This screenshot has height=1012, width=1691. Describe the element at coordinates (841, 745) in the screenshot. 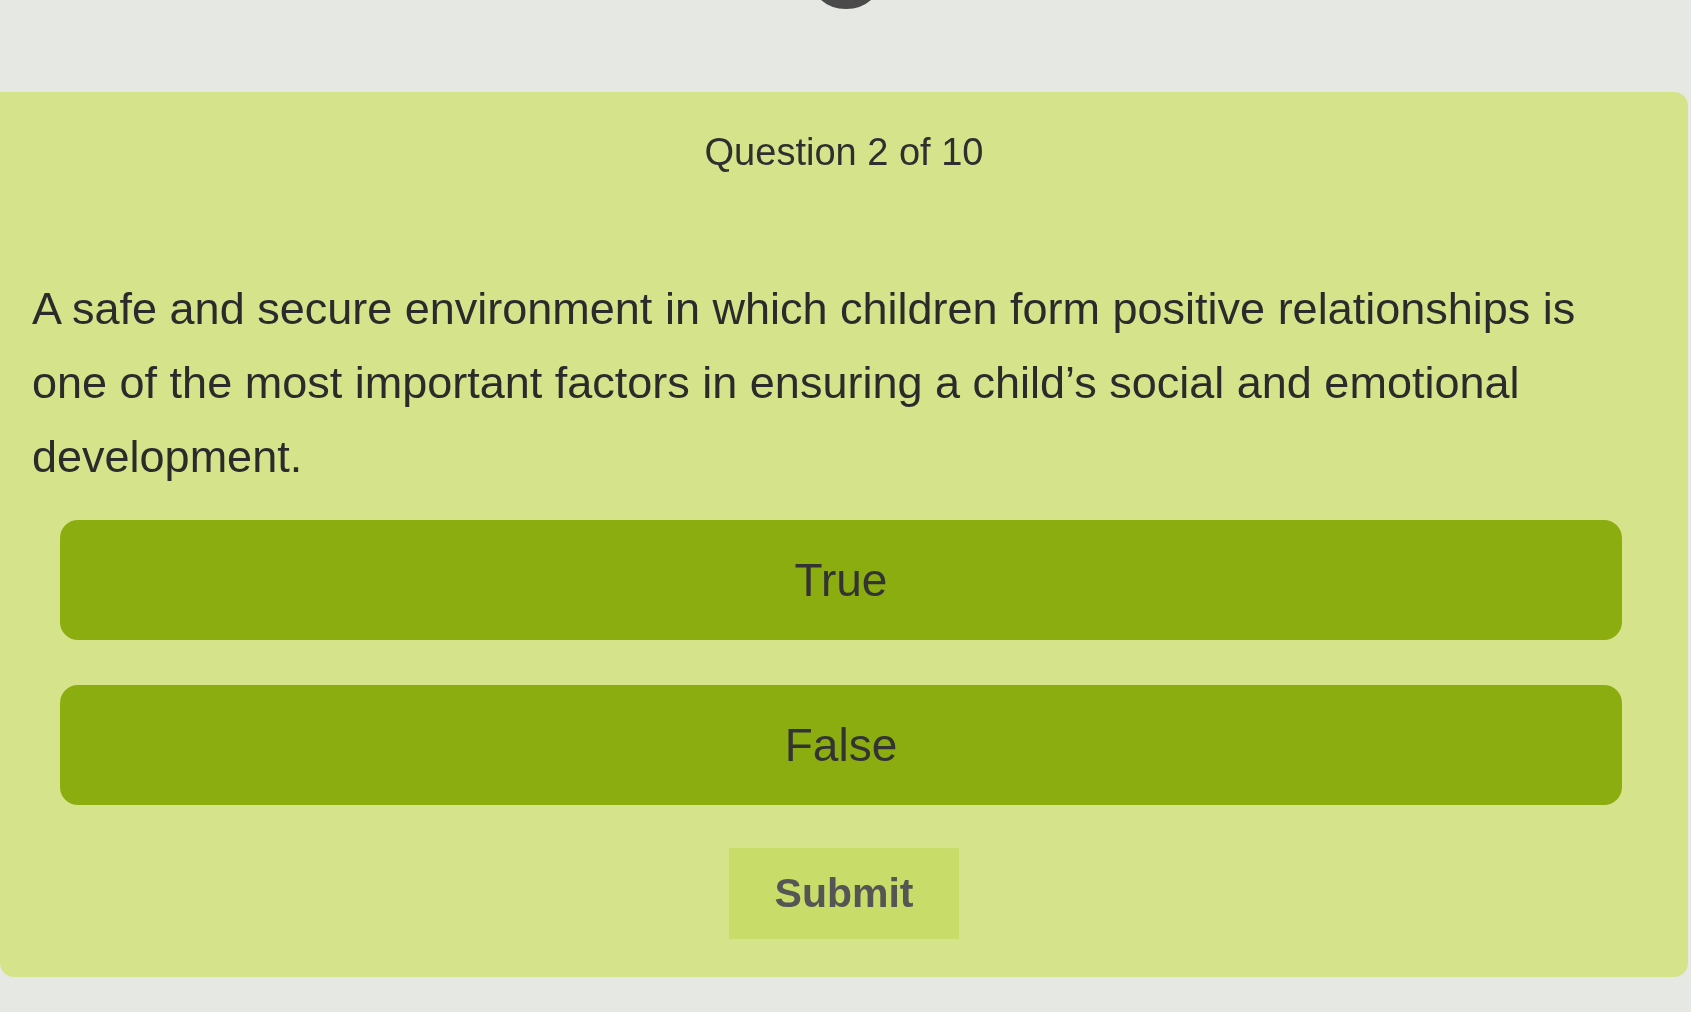

I see `answer-option: False` at that location.